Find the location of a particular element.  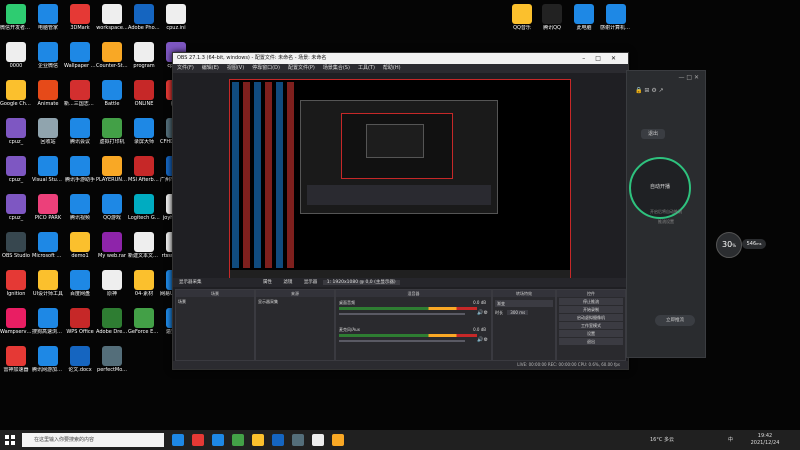

desktop-icon: Visual Studio Code is located at coordinates (48, 169).